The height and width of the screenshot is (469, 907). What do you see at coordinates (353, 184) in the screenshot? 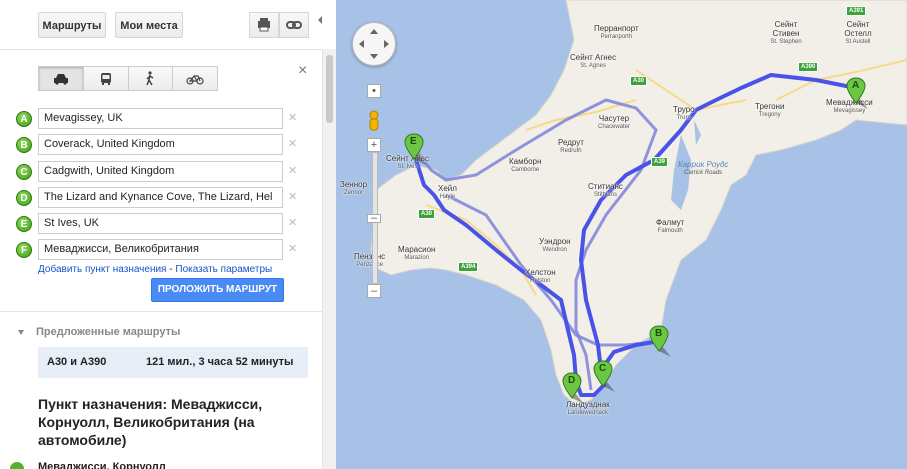
I see `town-name: Зеннор` at bounding box center [353, 184].